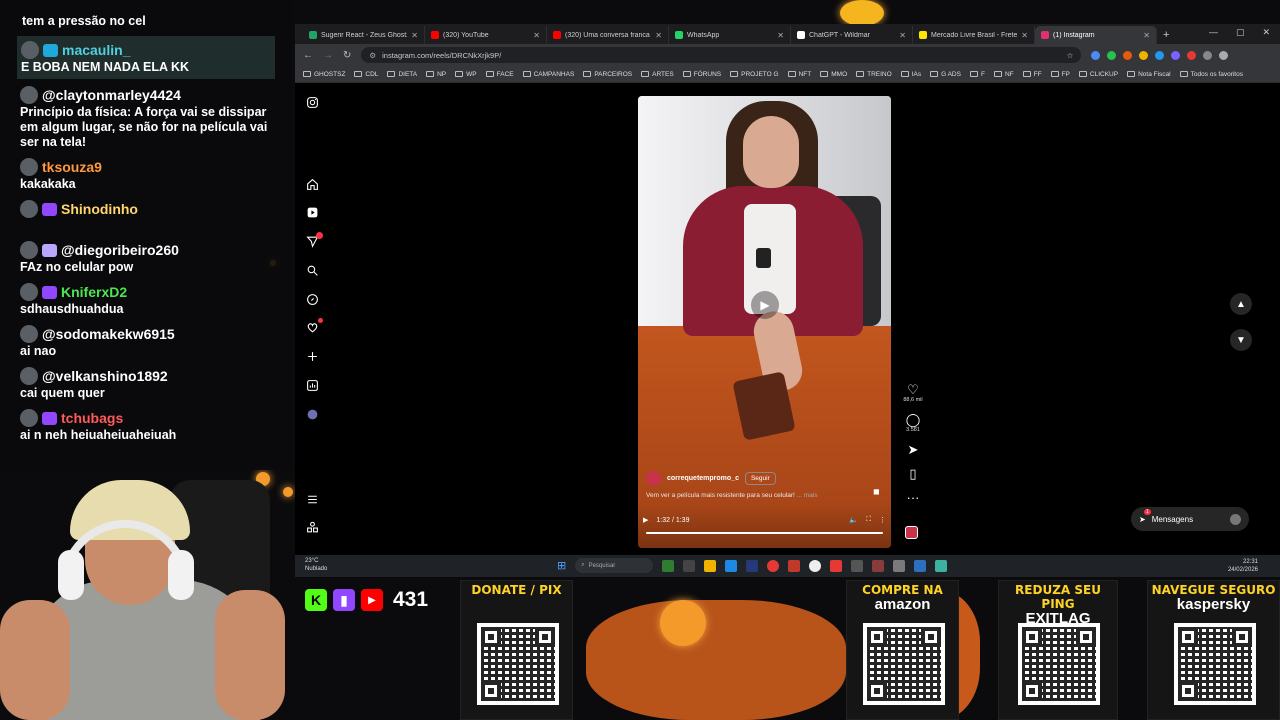 Image resolution: width=1280 pixels, height=720 pixels. Describe the element at coordinates (607, 74) in the screenshot. I see `bookmark-item: PARCEIROS` at that location.